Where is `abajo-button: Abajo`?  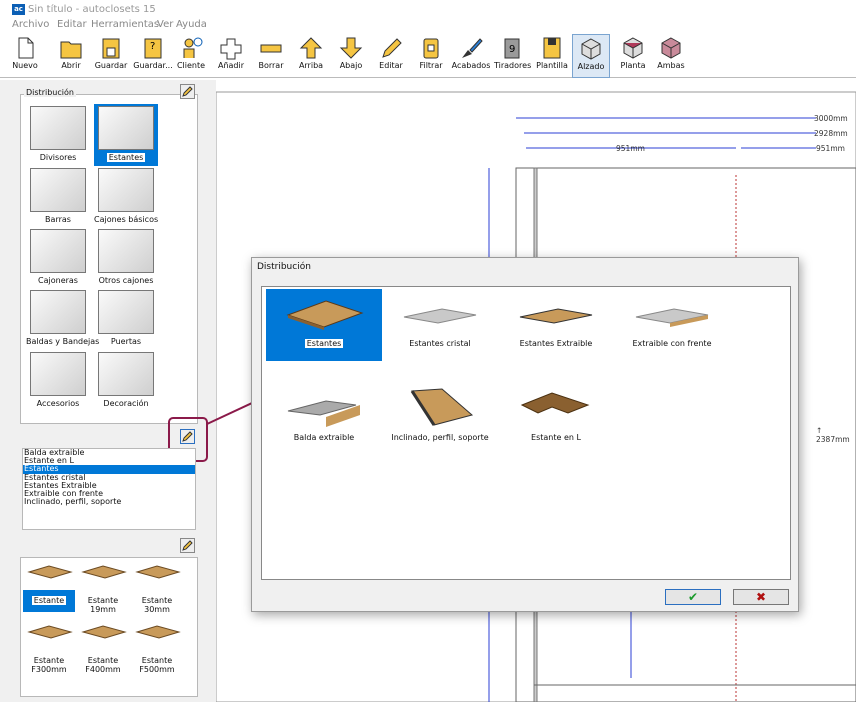 abajo-button: Abajo is located at coordinates (351, 56).